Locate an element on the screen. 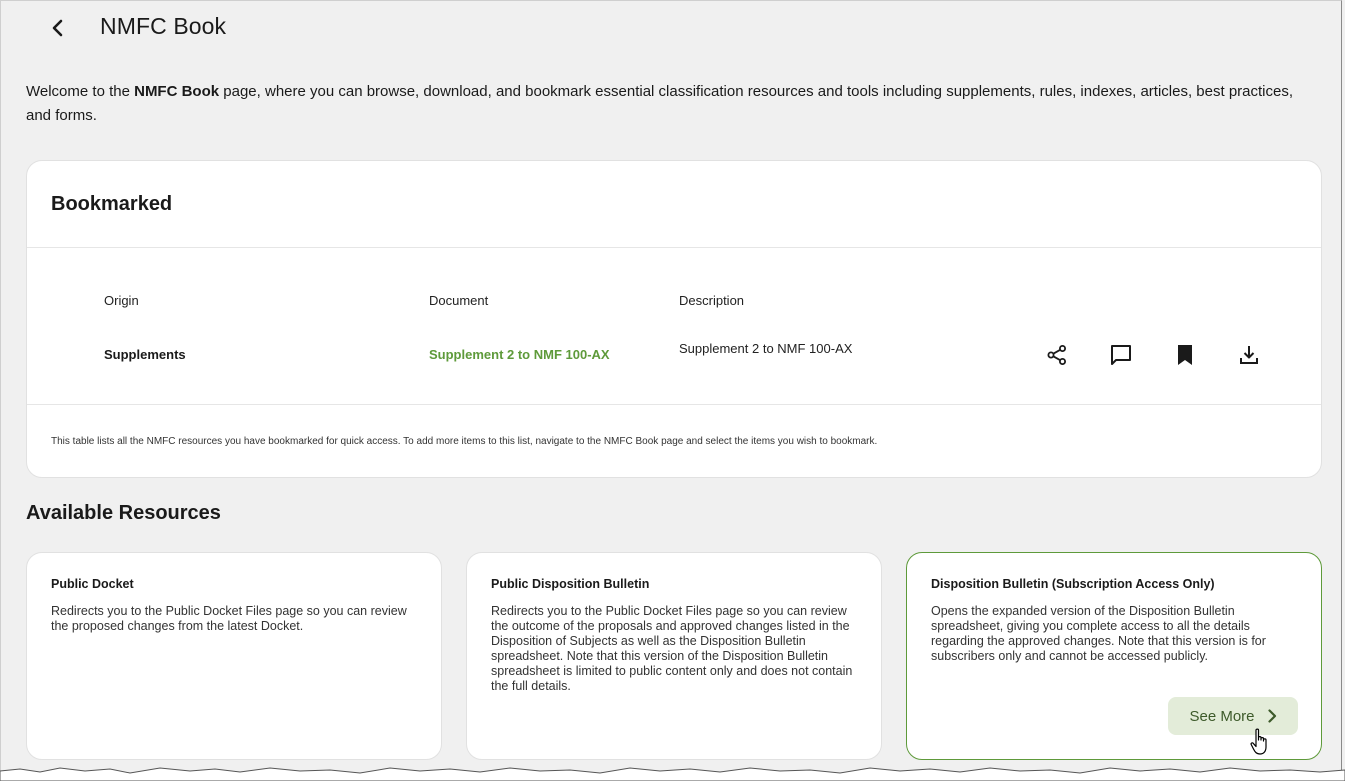 This screenshot has width=1345, height=781. comment-icon is located at coordinates (1121, 355).